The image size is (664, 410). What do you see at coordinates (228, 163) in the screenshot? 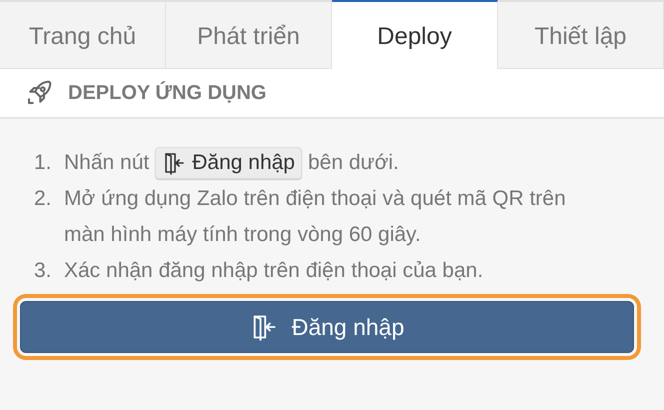
I see `inline-login-button: Đăng nhập` at bounding box center [228, 163].